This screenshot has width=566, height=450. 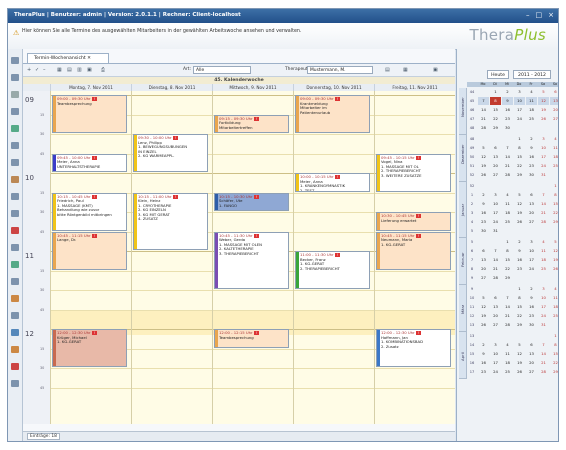 What do you see at coordinates (472, 372) in the screenshot?
I see `week-number: 17` at bounding box center [472, 372].